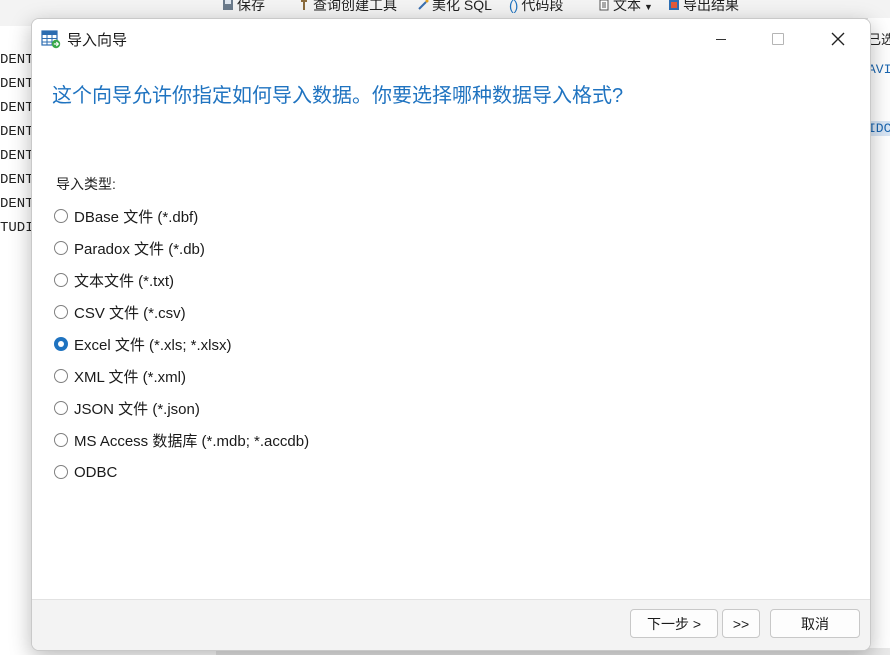 The image size is (890, 655). Describe the element at coordinates (451, 624) in the screenshot. I see `dialog-footer: 下一步 > >> 取消` at that location.